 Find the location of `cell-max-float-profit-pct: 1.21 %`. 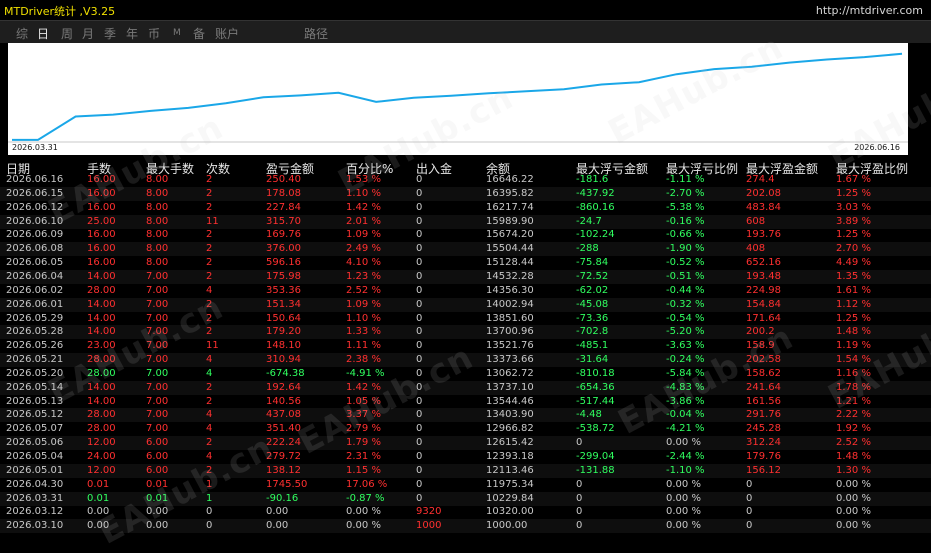

cell-max-float-profit-pct: 1.21 % is located at coordinates (853, 401).